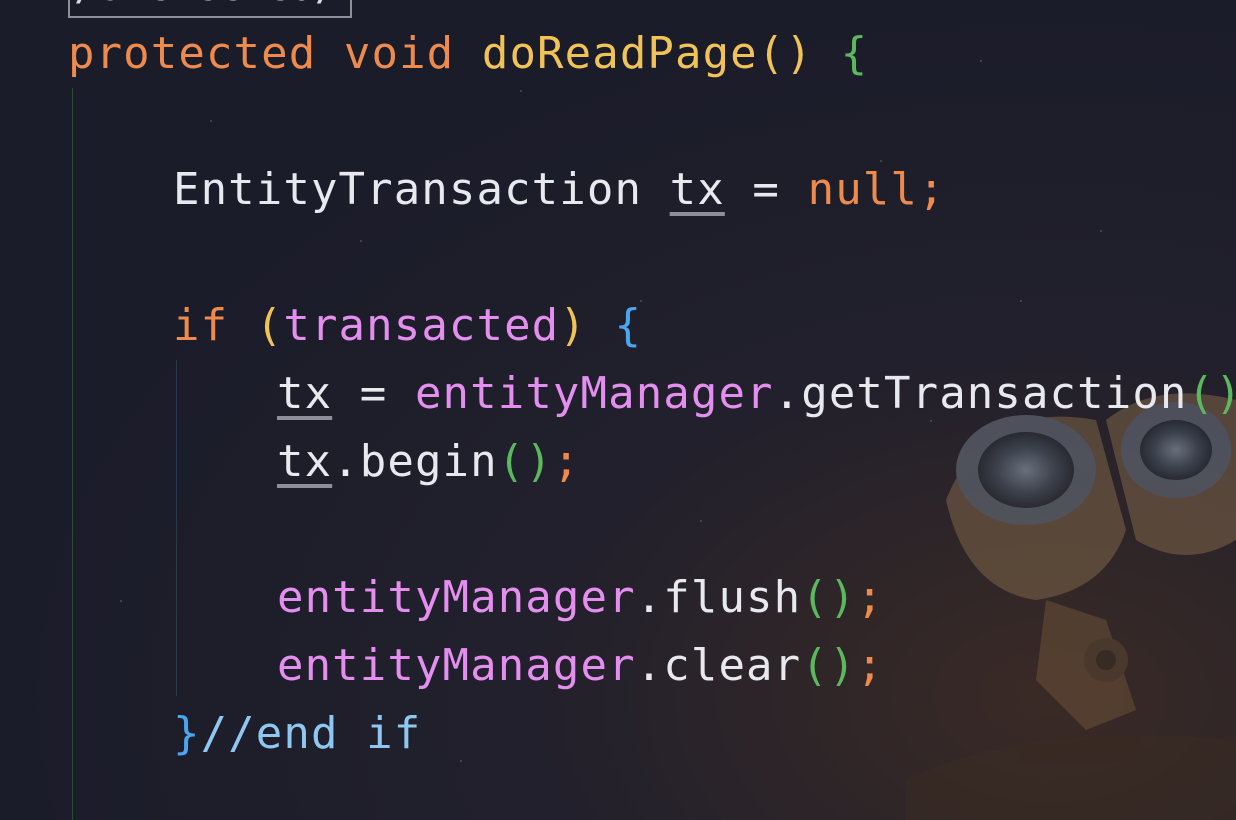 This screenshot has width=1236, height=820. I want to click on code-line-if: if (transacted) {, so click(407, 326).